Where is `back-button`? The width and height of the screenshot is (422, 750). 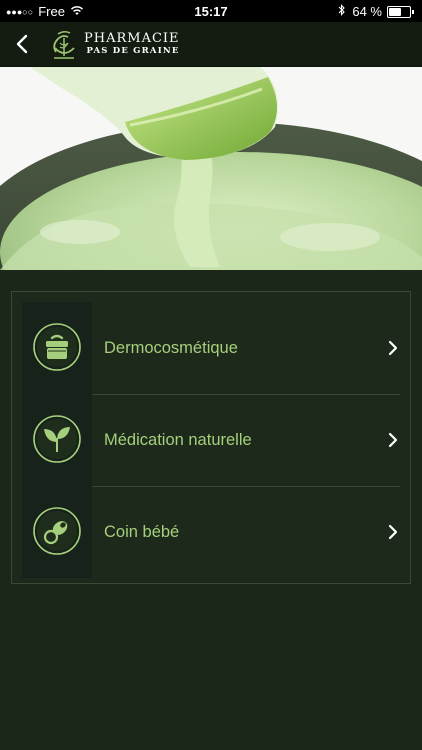 back-button is located at coordinates (22, 44).